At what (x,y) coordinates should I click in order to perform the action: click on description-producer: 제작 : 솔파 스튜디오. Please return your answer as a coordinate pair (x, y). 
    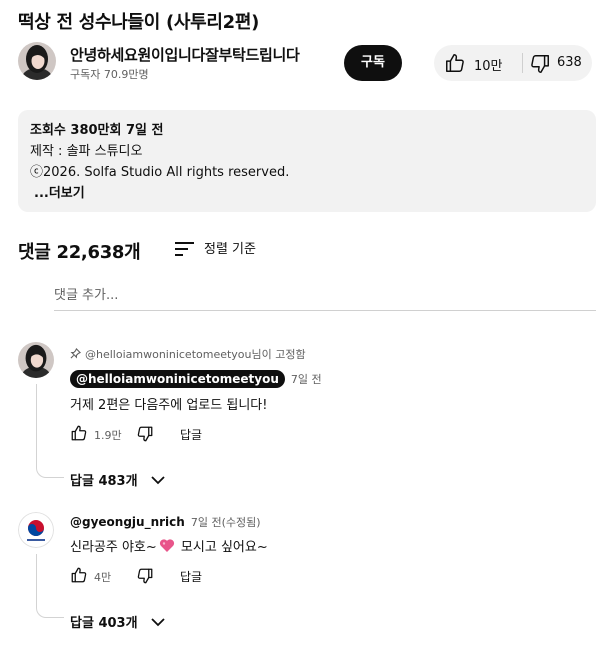
    Looking at the image, I should click on (86, 151).